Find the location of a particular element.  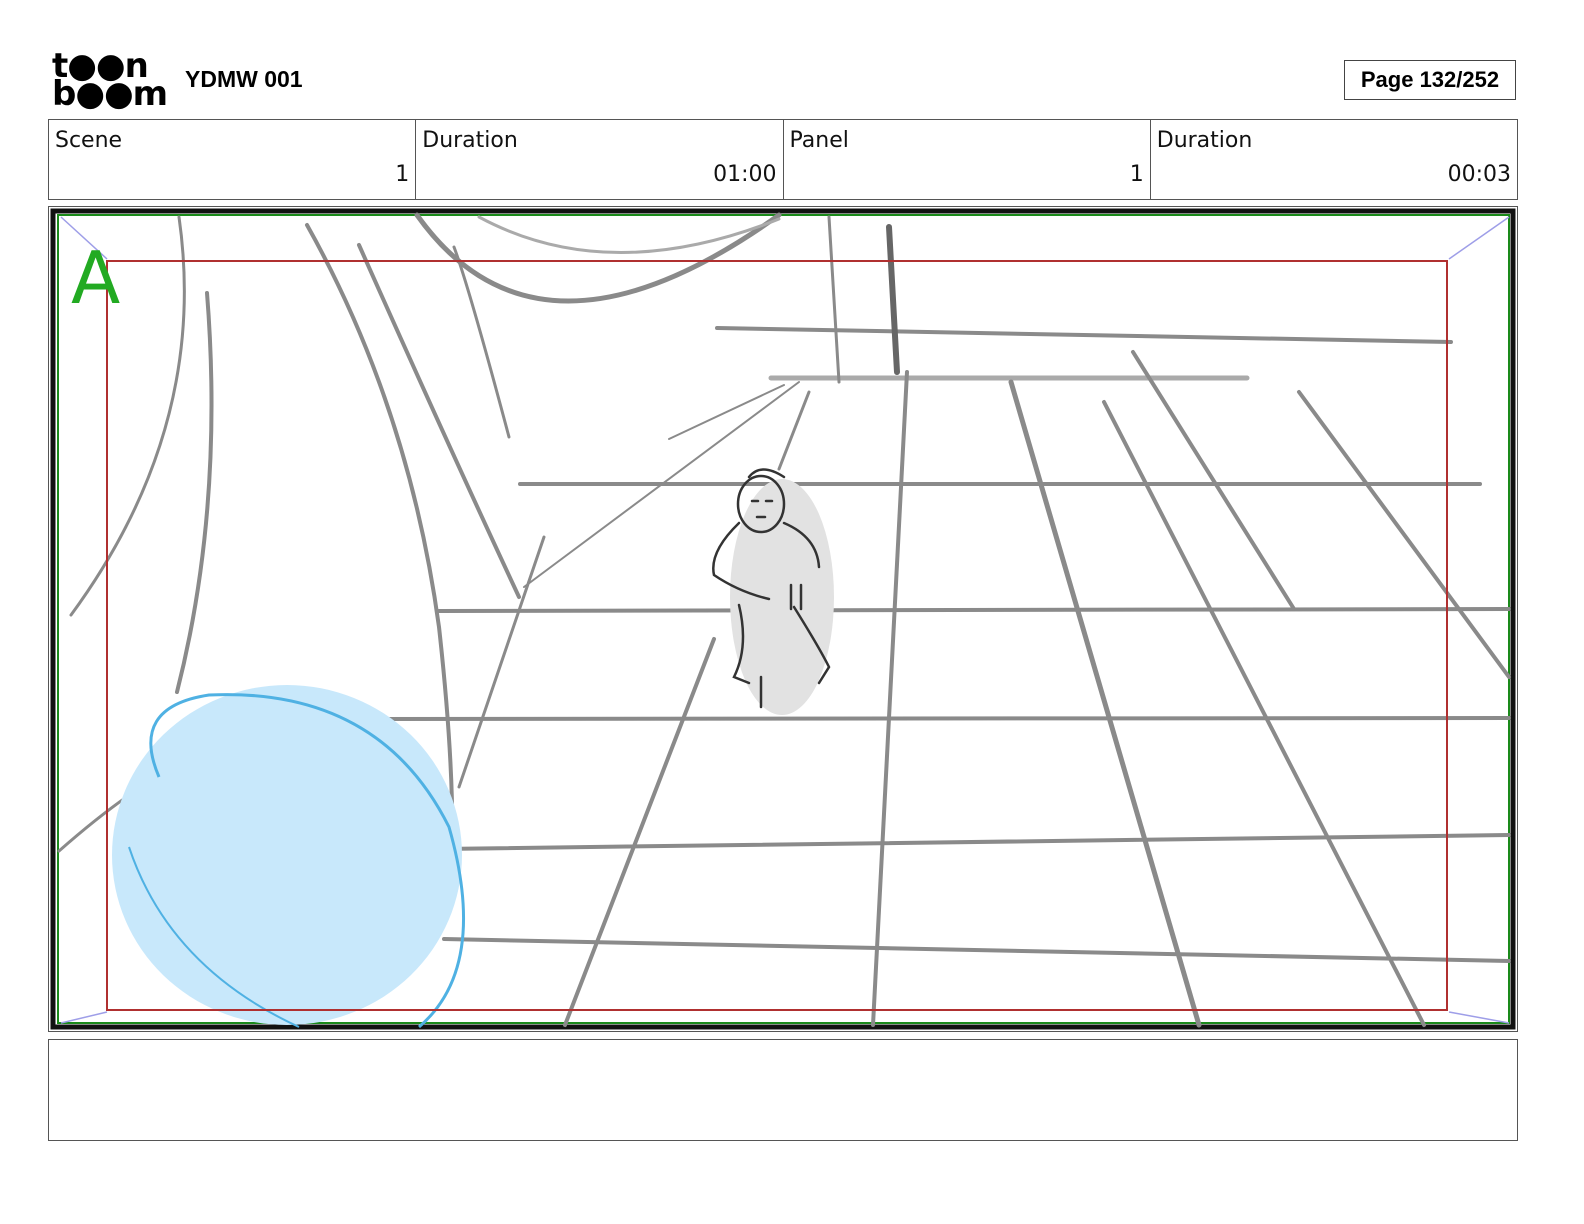

scene-duration-value: 01:00 is located at coordinates (745, 174).